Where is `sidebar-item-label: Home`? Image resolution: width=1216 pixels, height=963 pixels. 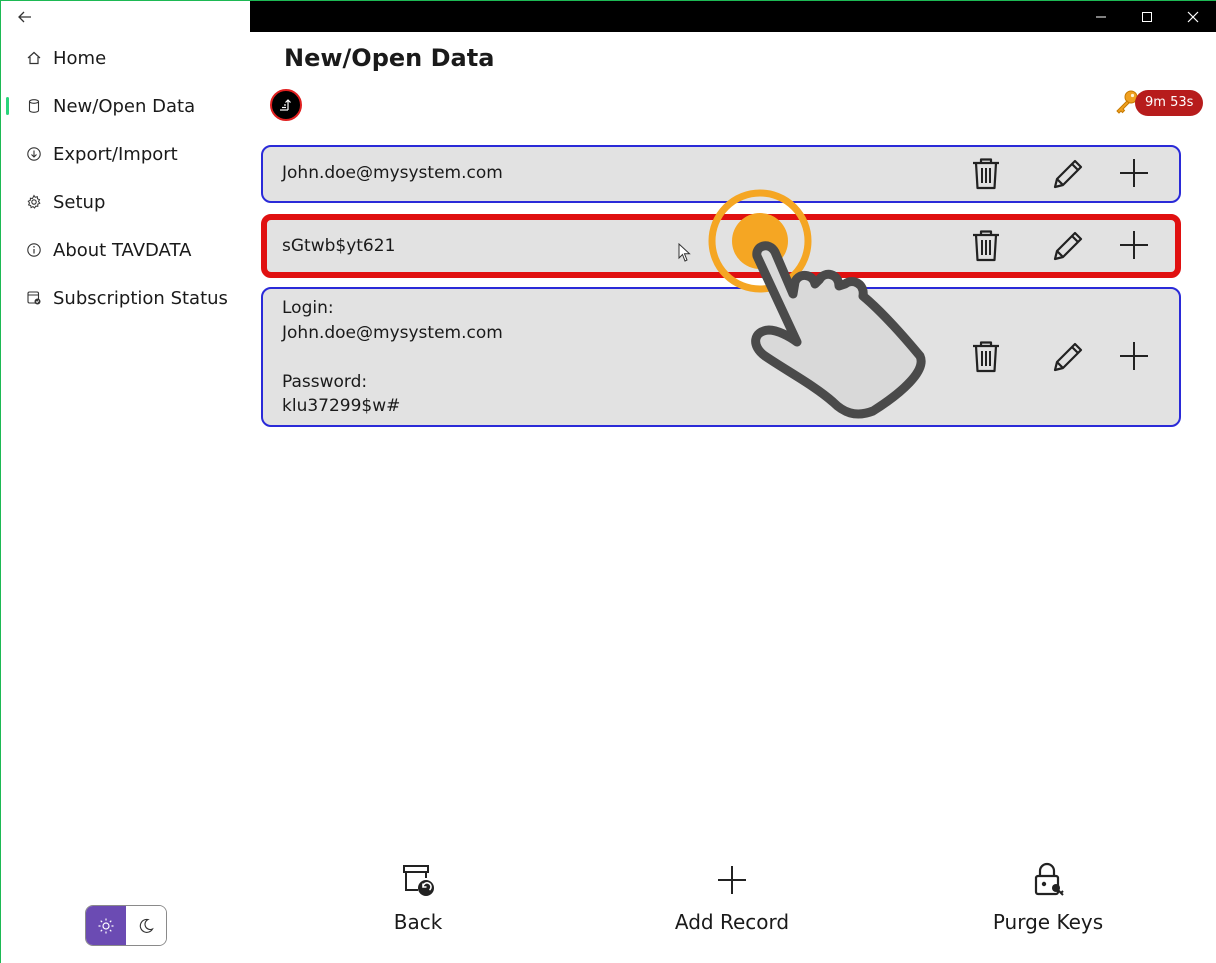 sidebar-item-label: Home is located at coordinates (80, 58).